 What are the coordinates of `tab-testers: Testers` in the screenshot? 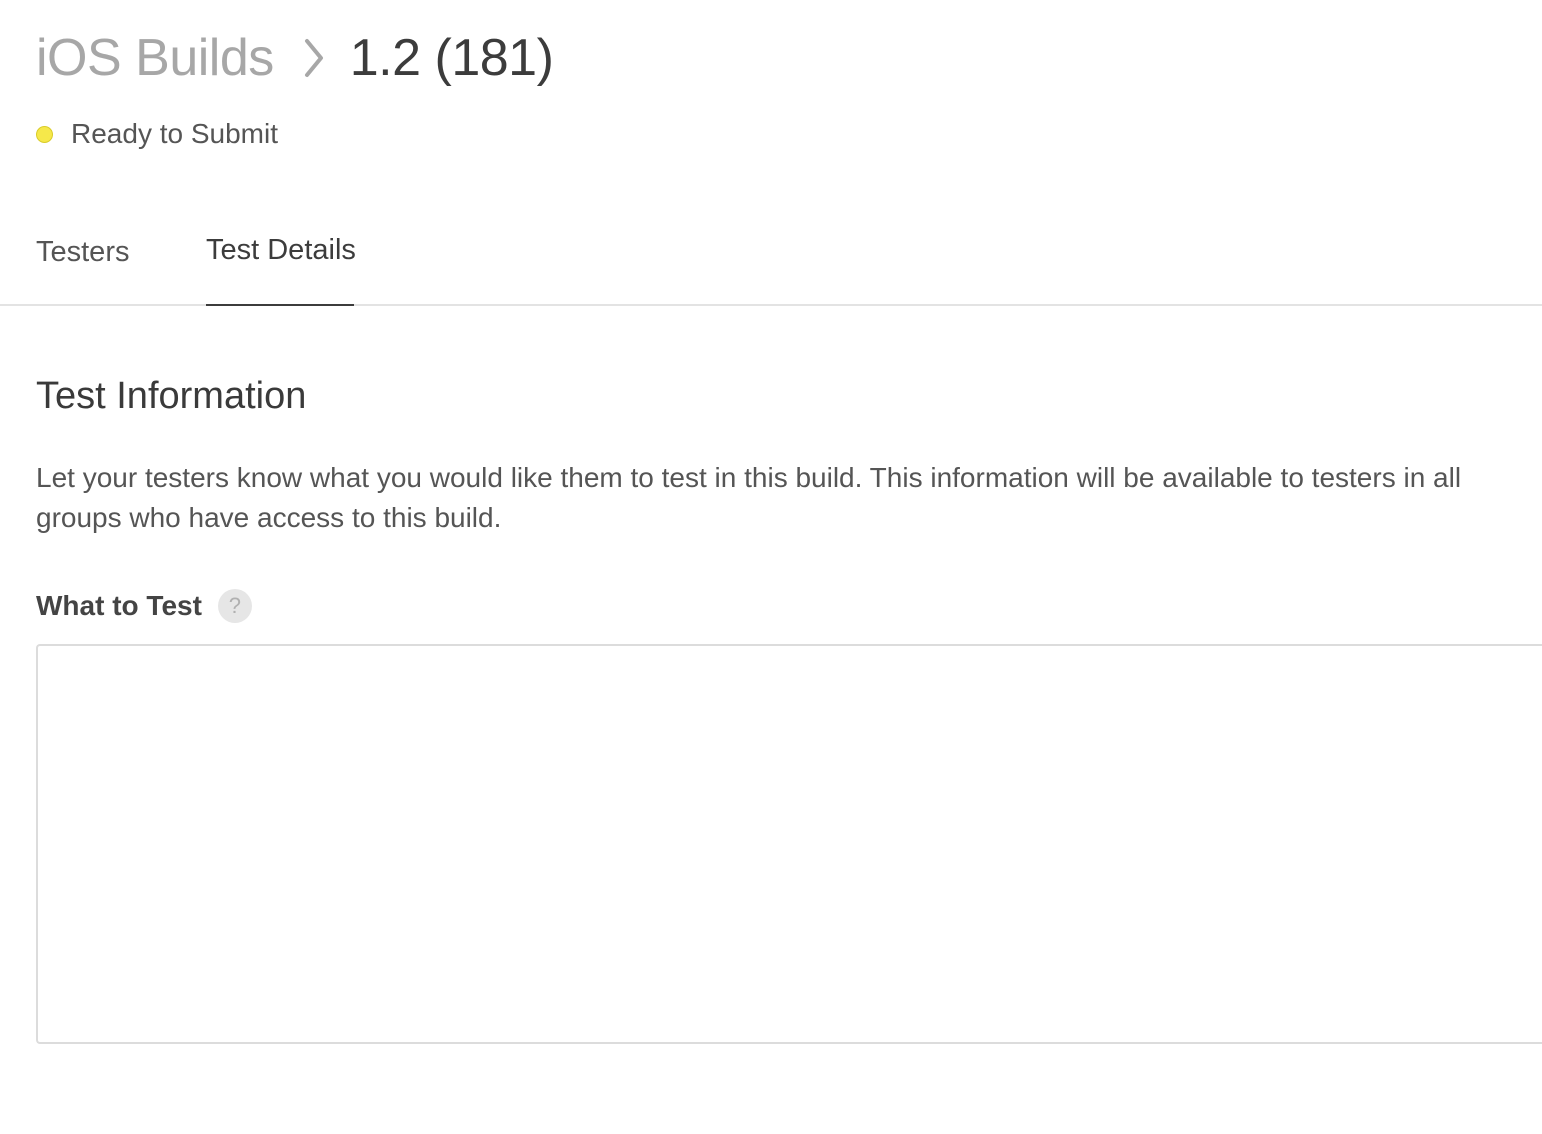 It's located at (82, 252).